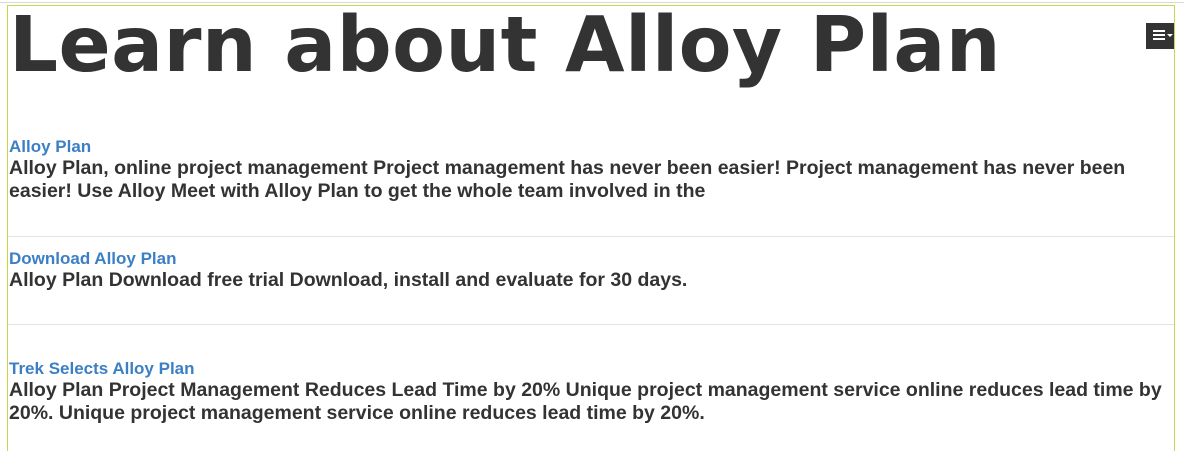 This screenshot has height=451, width=1184. I want to click on widget-menu-button, so click(1160, 36).